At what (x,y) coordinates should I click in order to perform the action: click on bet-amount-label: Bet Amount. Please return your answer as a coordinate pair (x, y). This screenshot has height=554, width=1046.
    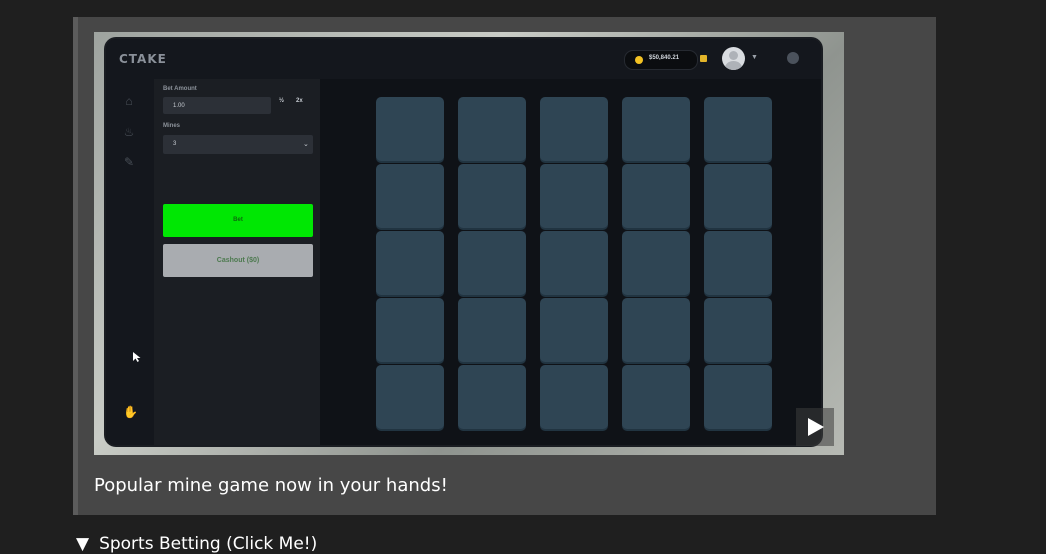
    Looking at the image, I should click on (180, 89).